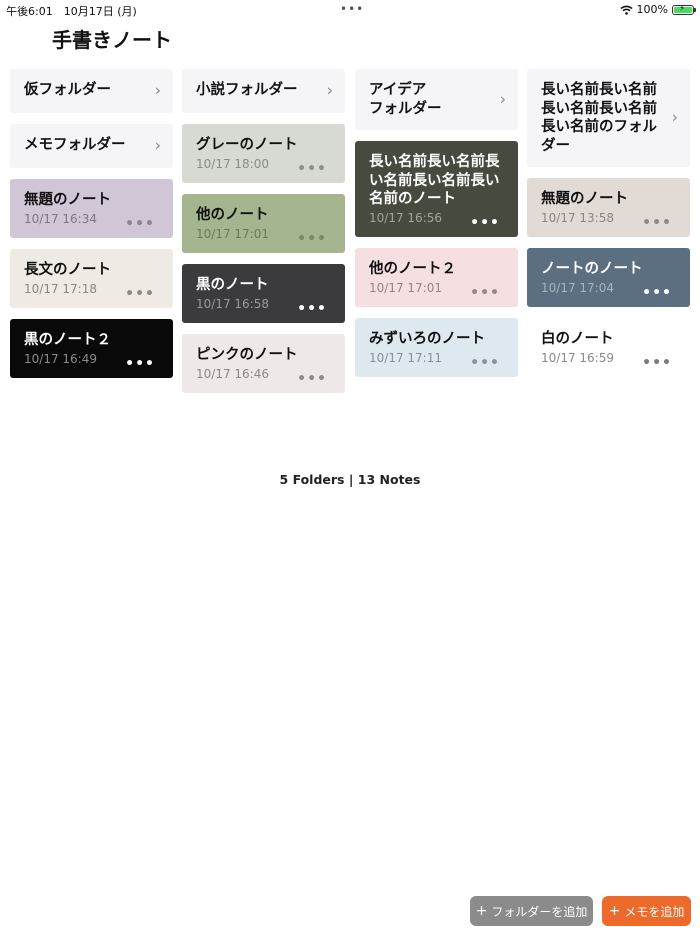 Image resolution: width=700 pixels, height=934 pixels. I want to click on folder-card: 小説フォルダー ›, so click(263, 91).